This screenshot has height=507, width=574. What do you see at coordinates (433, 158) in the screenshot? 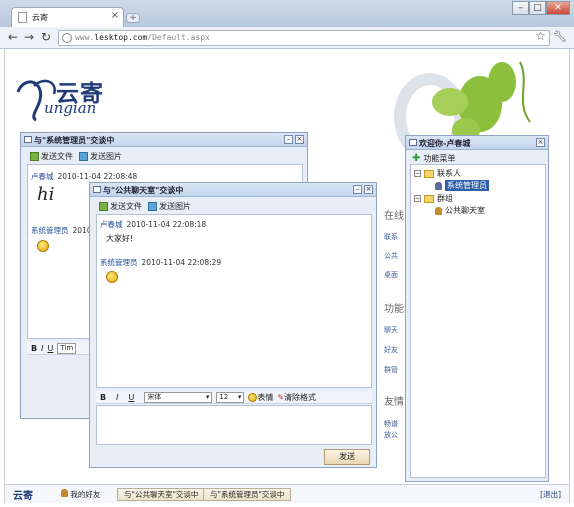
I see `function-menu: ✚ 功能菜单` at bounding box center [433, 158].